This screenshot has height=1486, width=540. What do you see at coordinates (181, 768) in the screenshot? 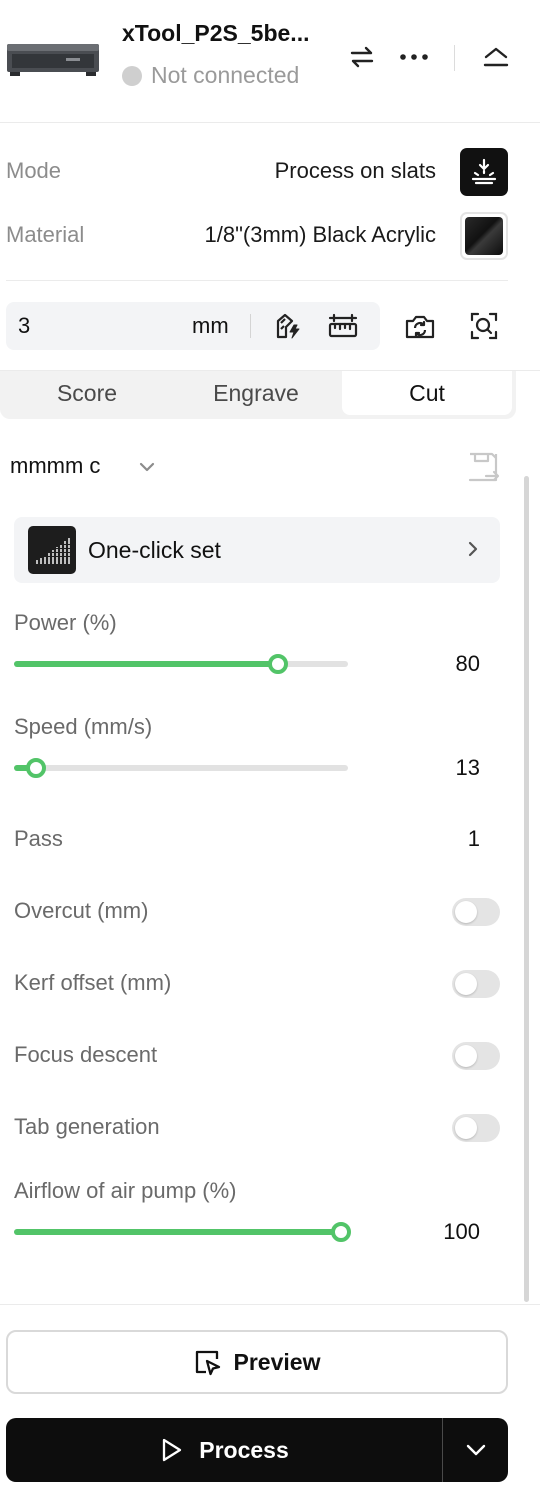
I see `speed-slider` at bounding box center [181, 768].